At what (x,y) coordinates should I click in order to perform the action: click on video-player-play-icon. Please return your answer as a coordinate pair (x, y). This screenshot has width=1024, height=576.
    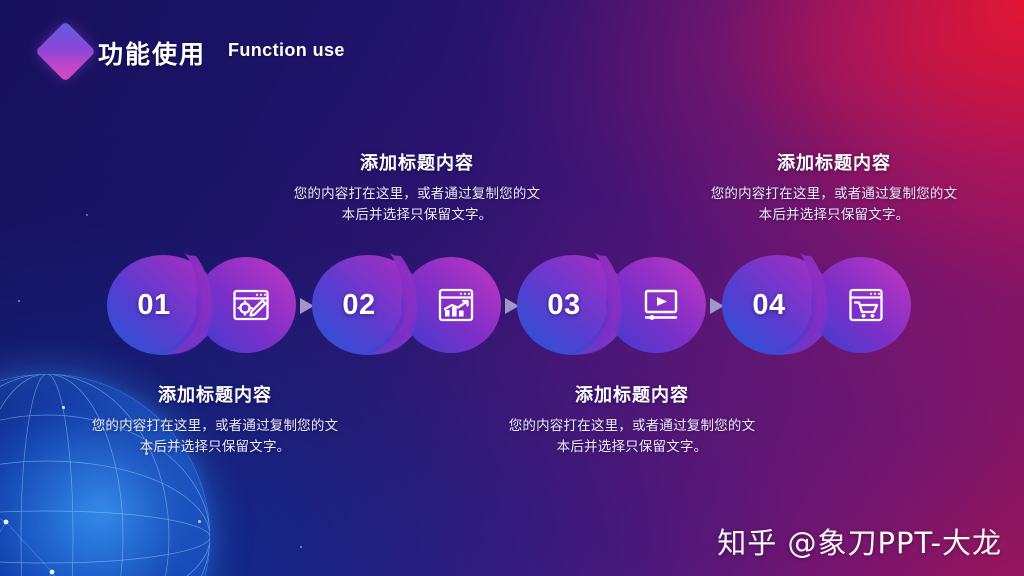
    Looking at the image, I should click on (661, 305).